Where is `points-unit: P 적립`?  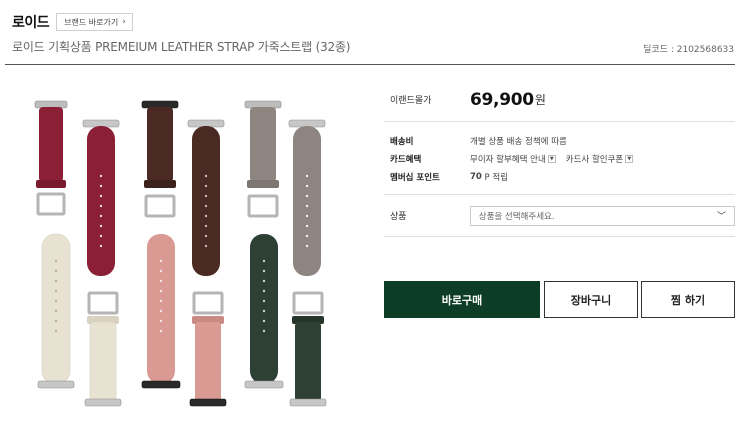 points-unit: P 적립 is located at coordinates (496, 178).